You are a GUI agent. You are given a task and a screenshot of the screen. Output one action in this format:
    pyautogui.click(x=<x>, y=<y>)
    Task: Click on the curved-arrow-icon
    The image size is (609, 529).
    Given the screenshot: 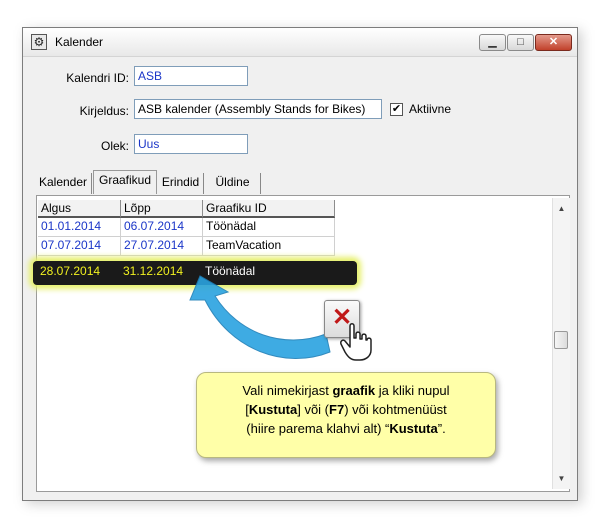 What is the action you would take?
    pyautogui.click(x=260, y=317)
    